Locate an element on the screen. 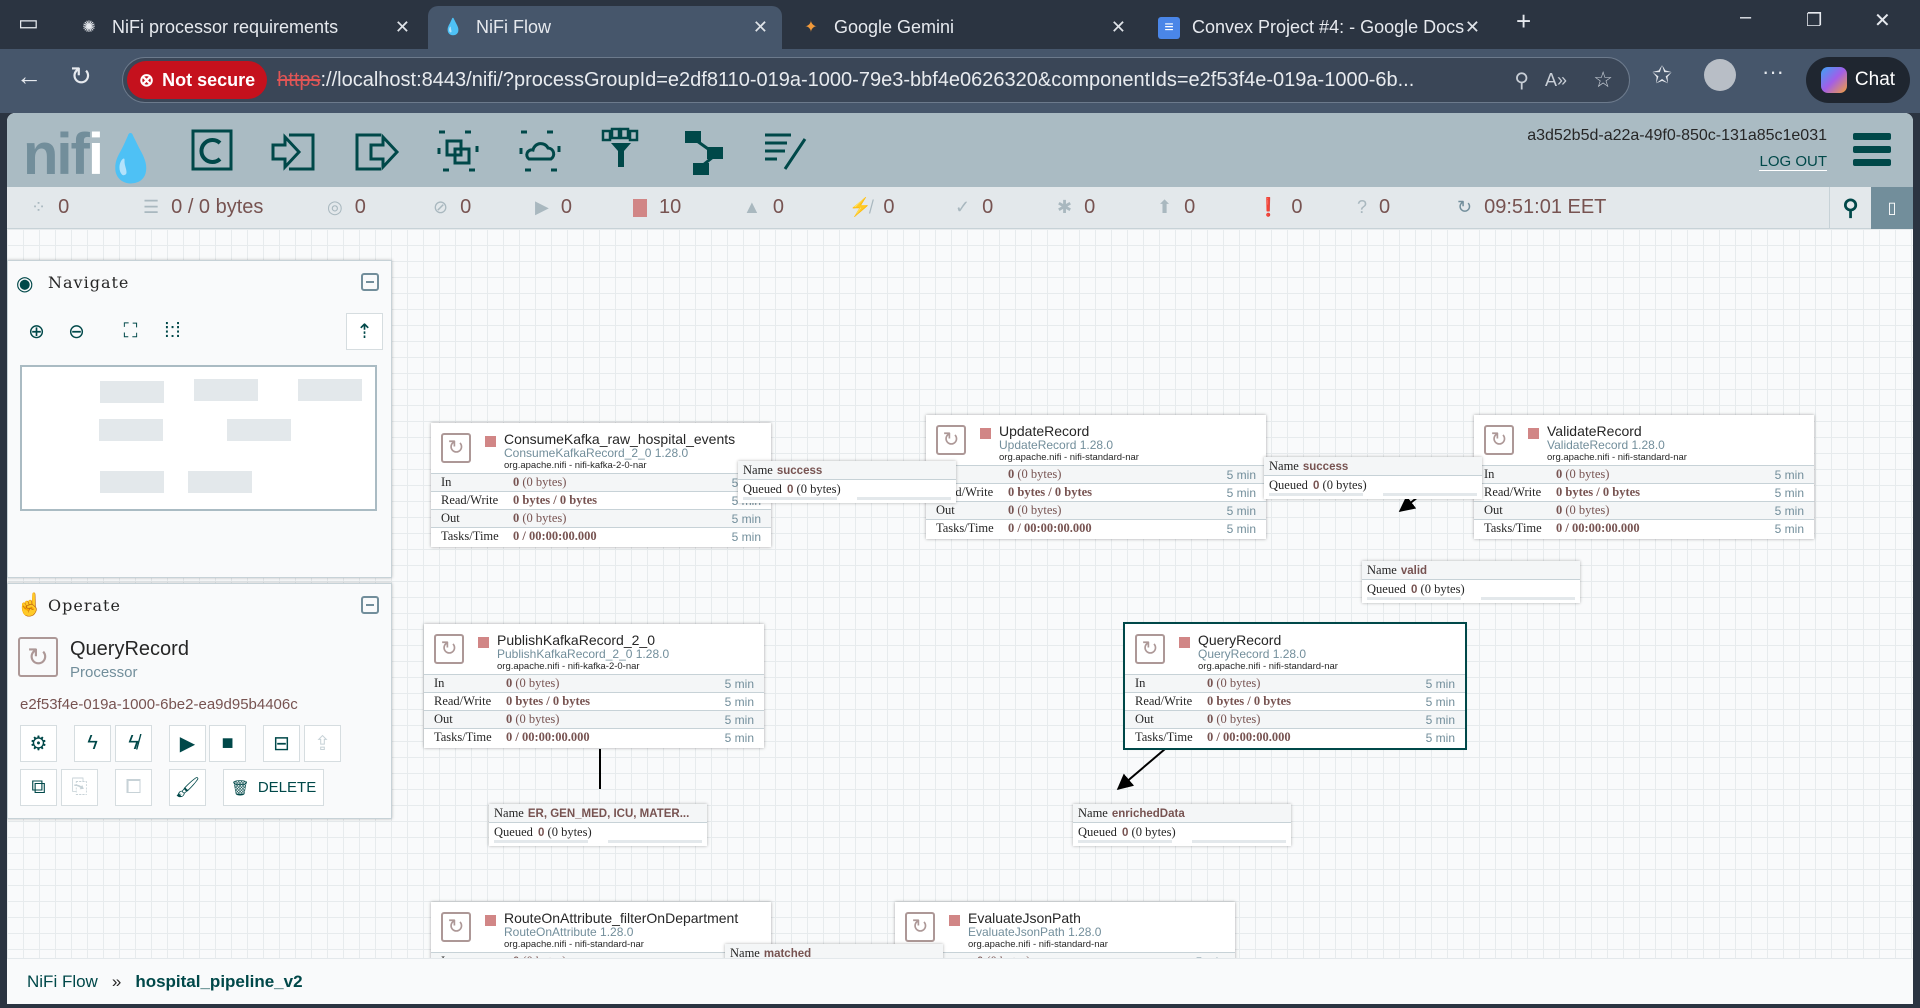 The height and width of the screenshot is (1008, 1920). funnel-tool-icon is located at coordinates (622, 152).